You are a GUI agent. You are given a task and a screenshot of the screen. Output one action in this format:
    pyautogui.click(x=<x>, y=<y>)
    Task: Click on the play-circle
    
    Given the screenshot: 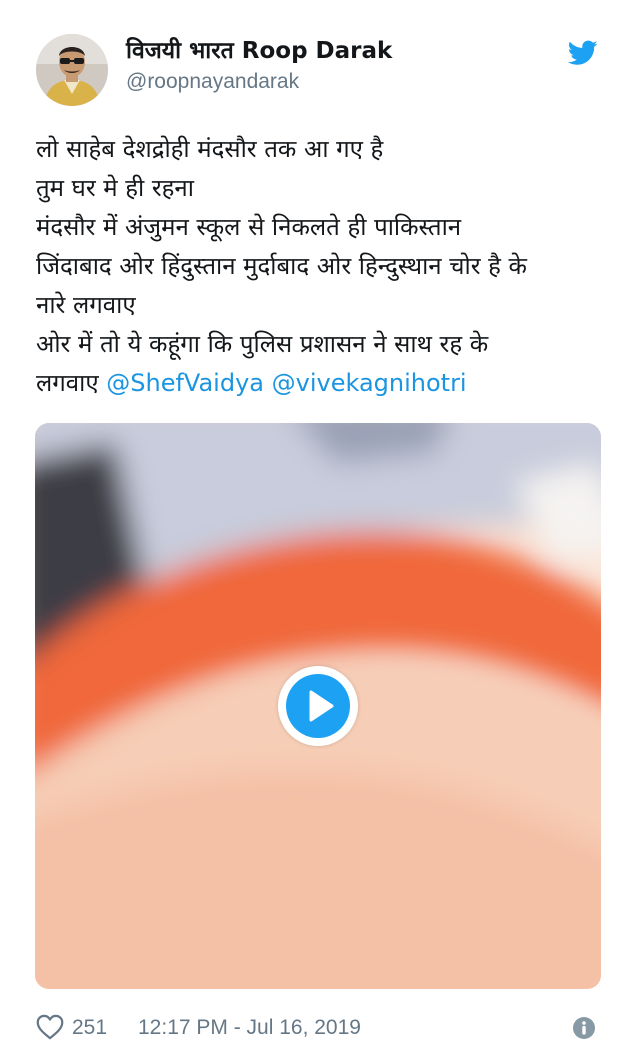 What is the action you would take?
    pyautogui.click(x=318, y=706)
    